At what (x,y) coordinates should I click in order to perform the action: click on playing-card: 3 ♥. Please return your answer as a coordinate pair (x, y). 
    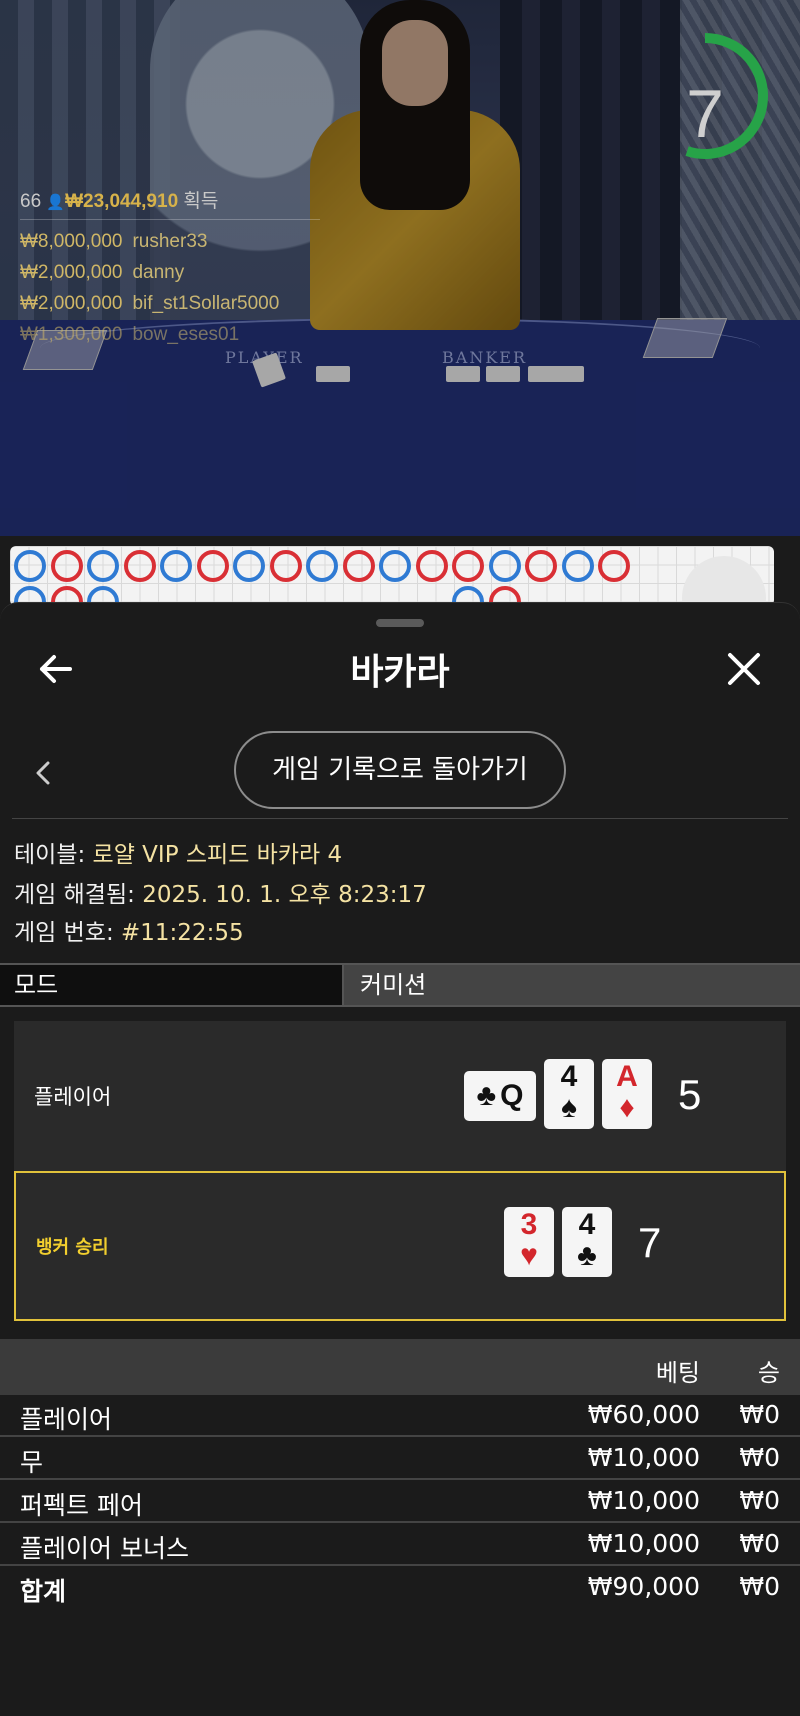
    Looking at the image, I should click on (529, 1242).